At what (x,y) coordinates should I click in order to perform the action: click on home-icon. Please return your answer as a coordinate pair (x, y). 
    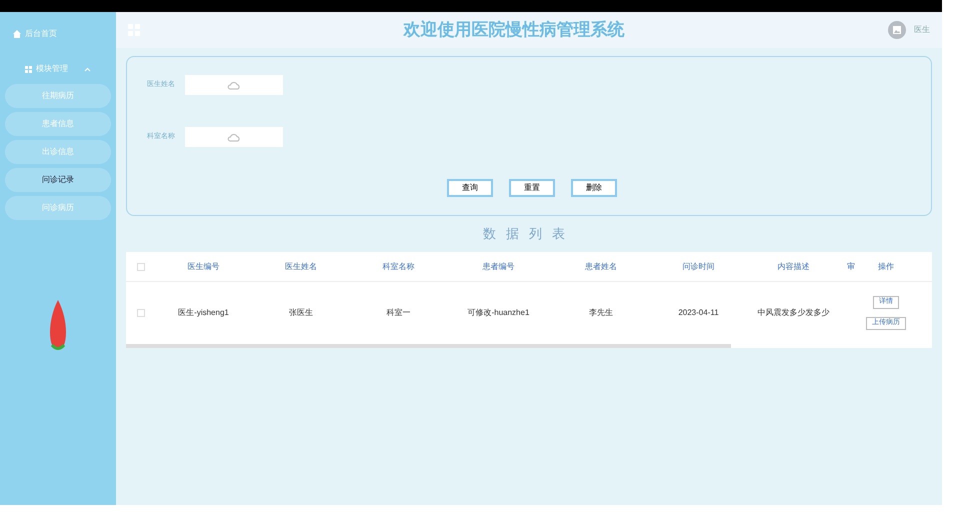
    Looking at the image, I should click on (17, 34).